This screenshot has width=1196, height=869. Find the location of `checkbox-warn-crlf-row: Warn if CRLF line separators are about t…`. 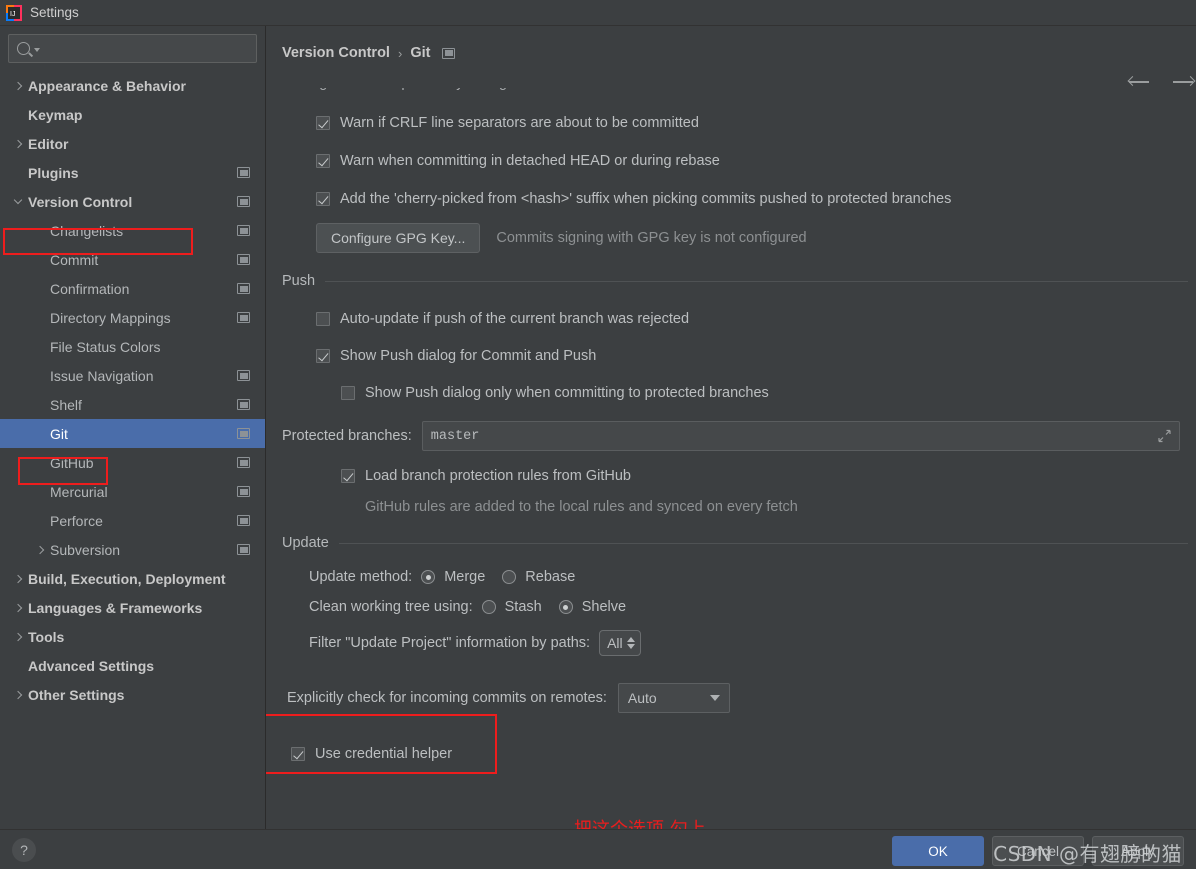

checkbox-warn-crlf-row: Warn if CRLF line separators are about t… is located at coordinates (735, 123).